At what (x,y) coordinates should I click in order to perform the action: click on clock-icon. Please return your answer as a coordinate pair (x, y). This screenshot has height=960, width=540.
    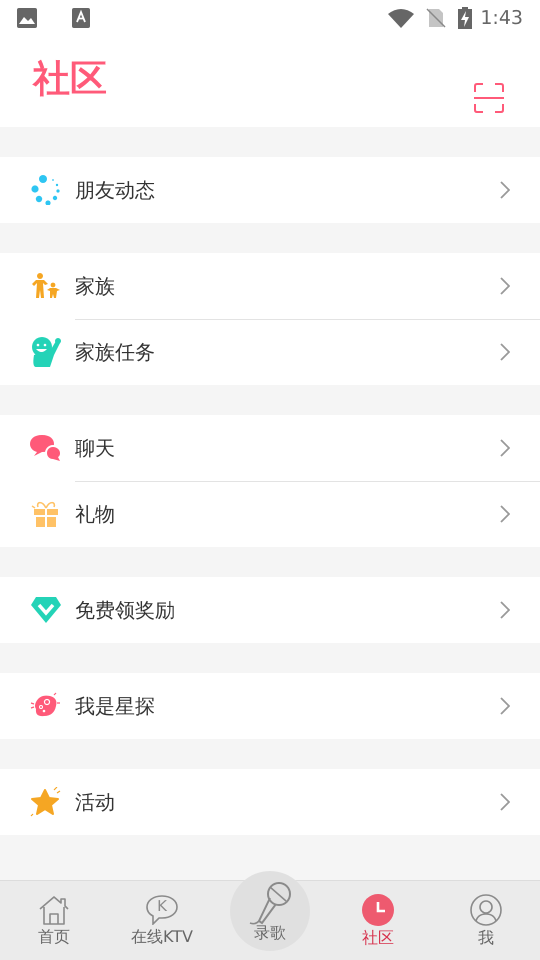
    Looking at the image, I should click on (378, 910).